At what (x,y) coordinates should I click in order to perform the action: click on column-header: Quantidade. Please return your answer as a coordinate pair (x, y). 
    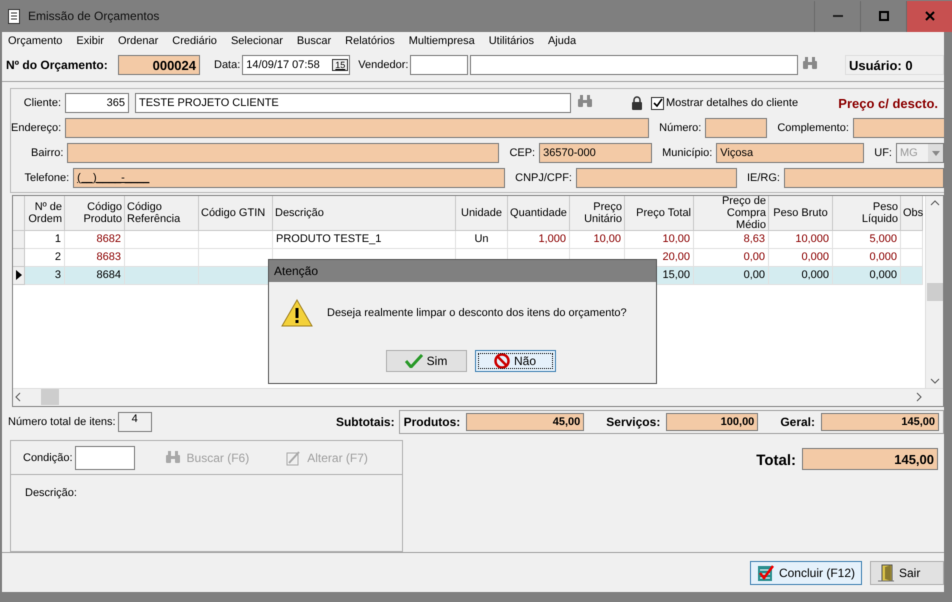
    Looking at the image, I should click on (539, 213).